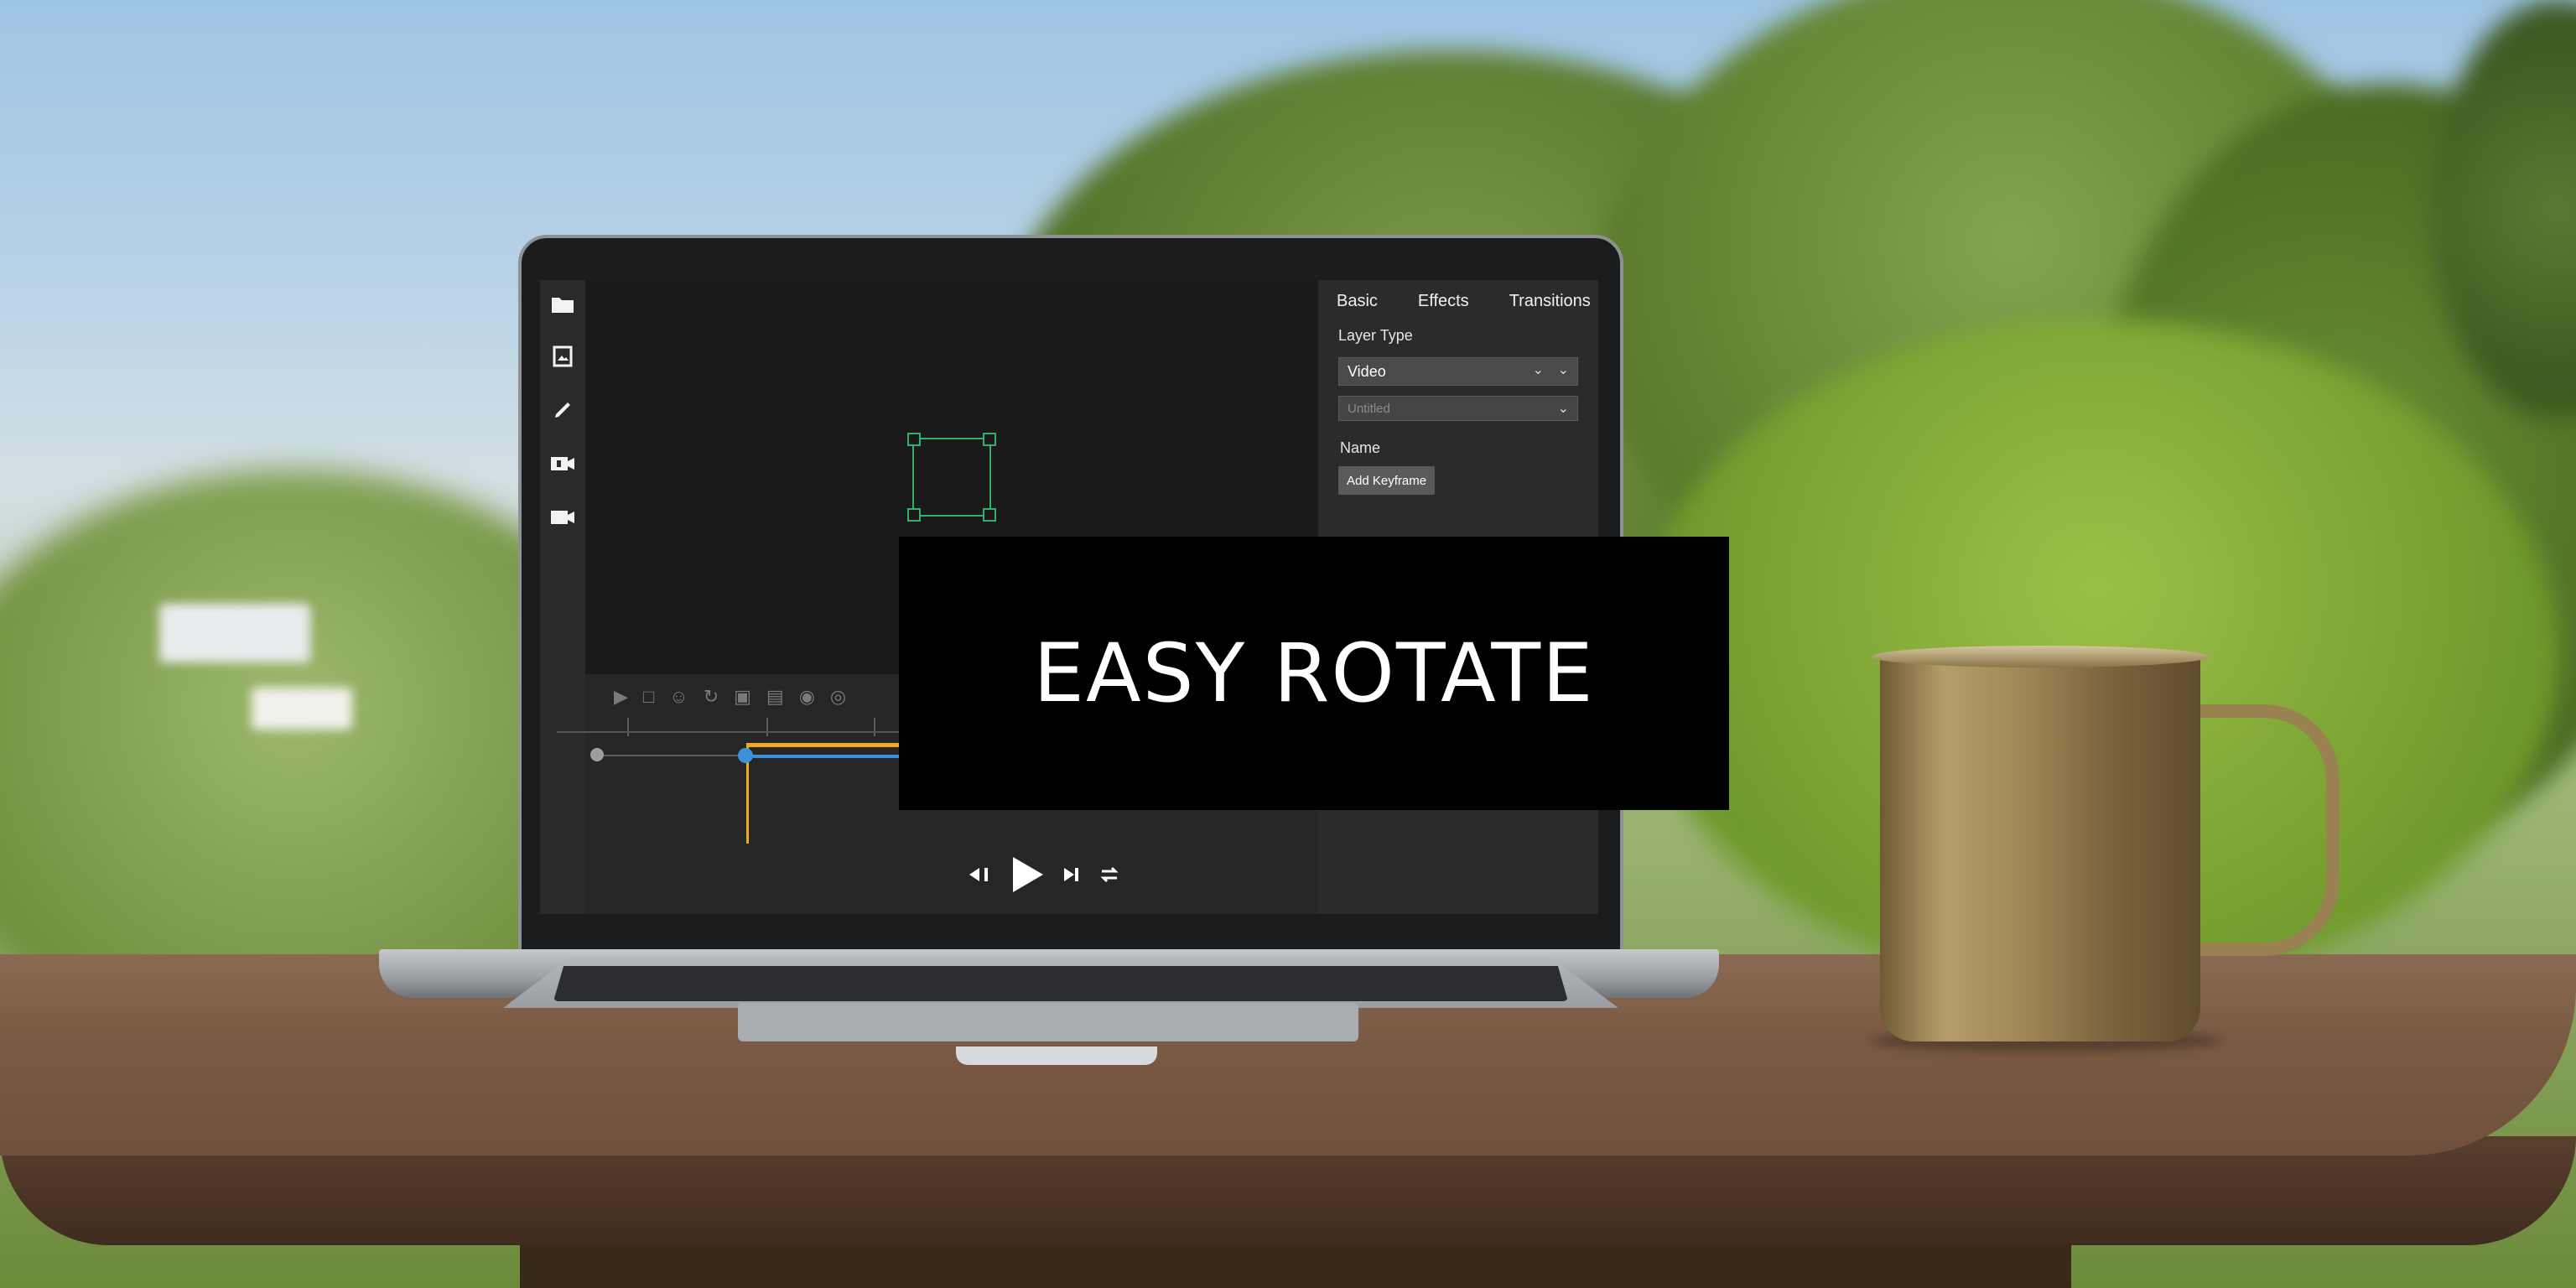  What do you see at coordinates (562, 463) in the screenshot?
I see `clip-icon` at bounding box center [562, 463].